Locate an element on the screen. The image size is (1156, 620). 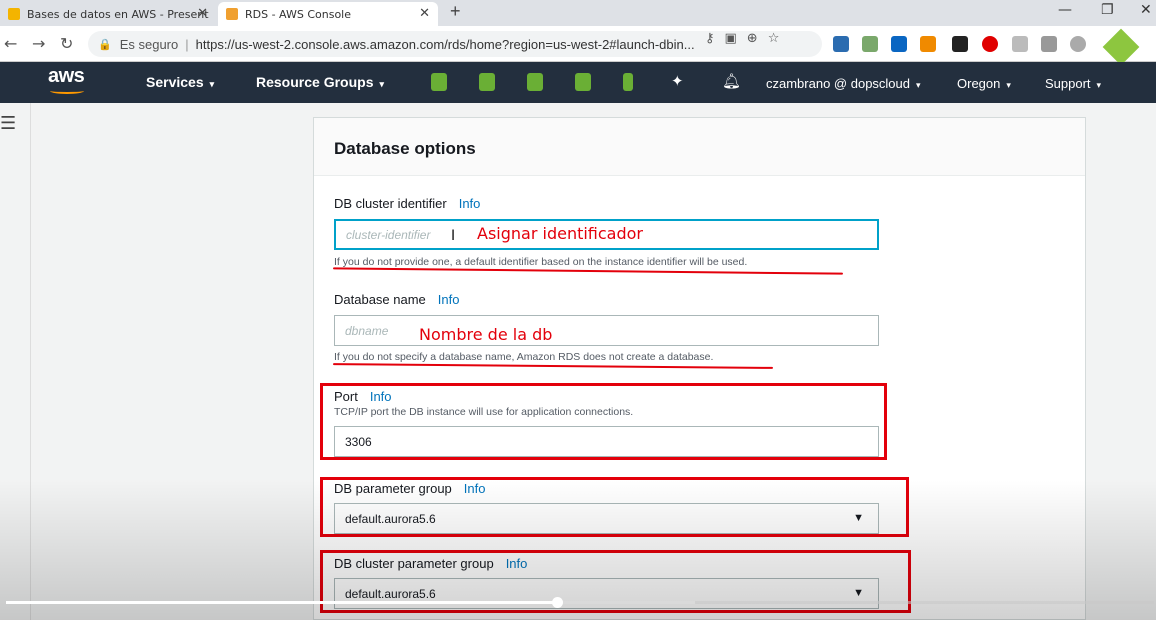
pin-icon: ✦ is located at coordinates (677, 81).